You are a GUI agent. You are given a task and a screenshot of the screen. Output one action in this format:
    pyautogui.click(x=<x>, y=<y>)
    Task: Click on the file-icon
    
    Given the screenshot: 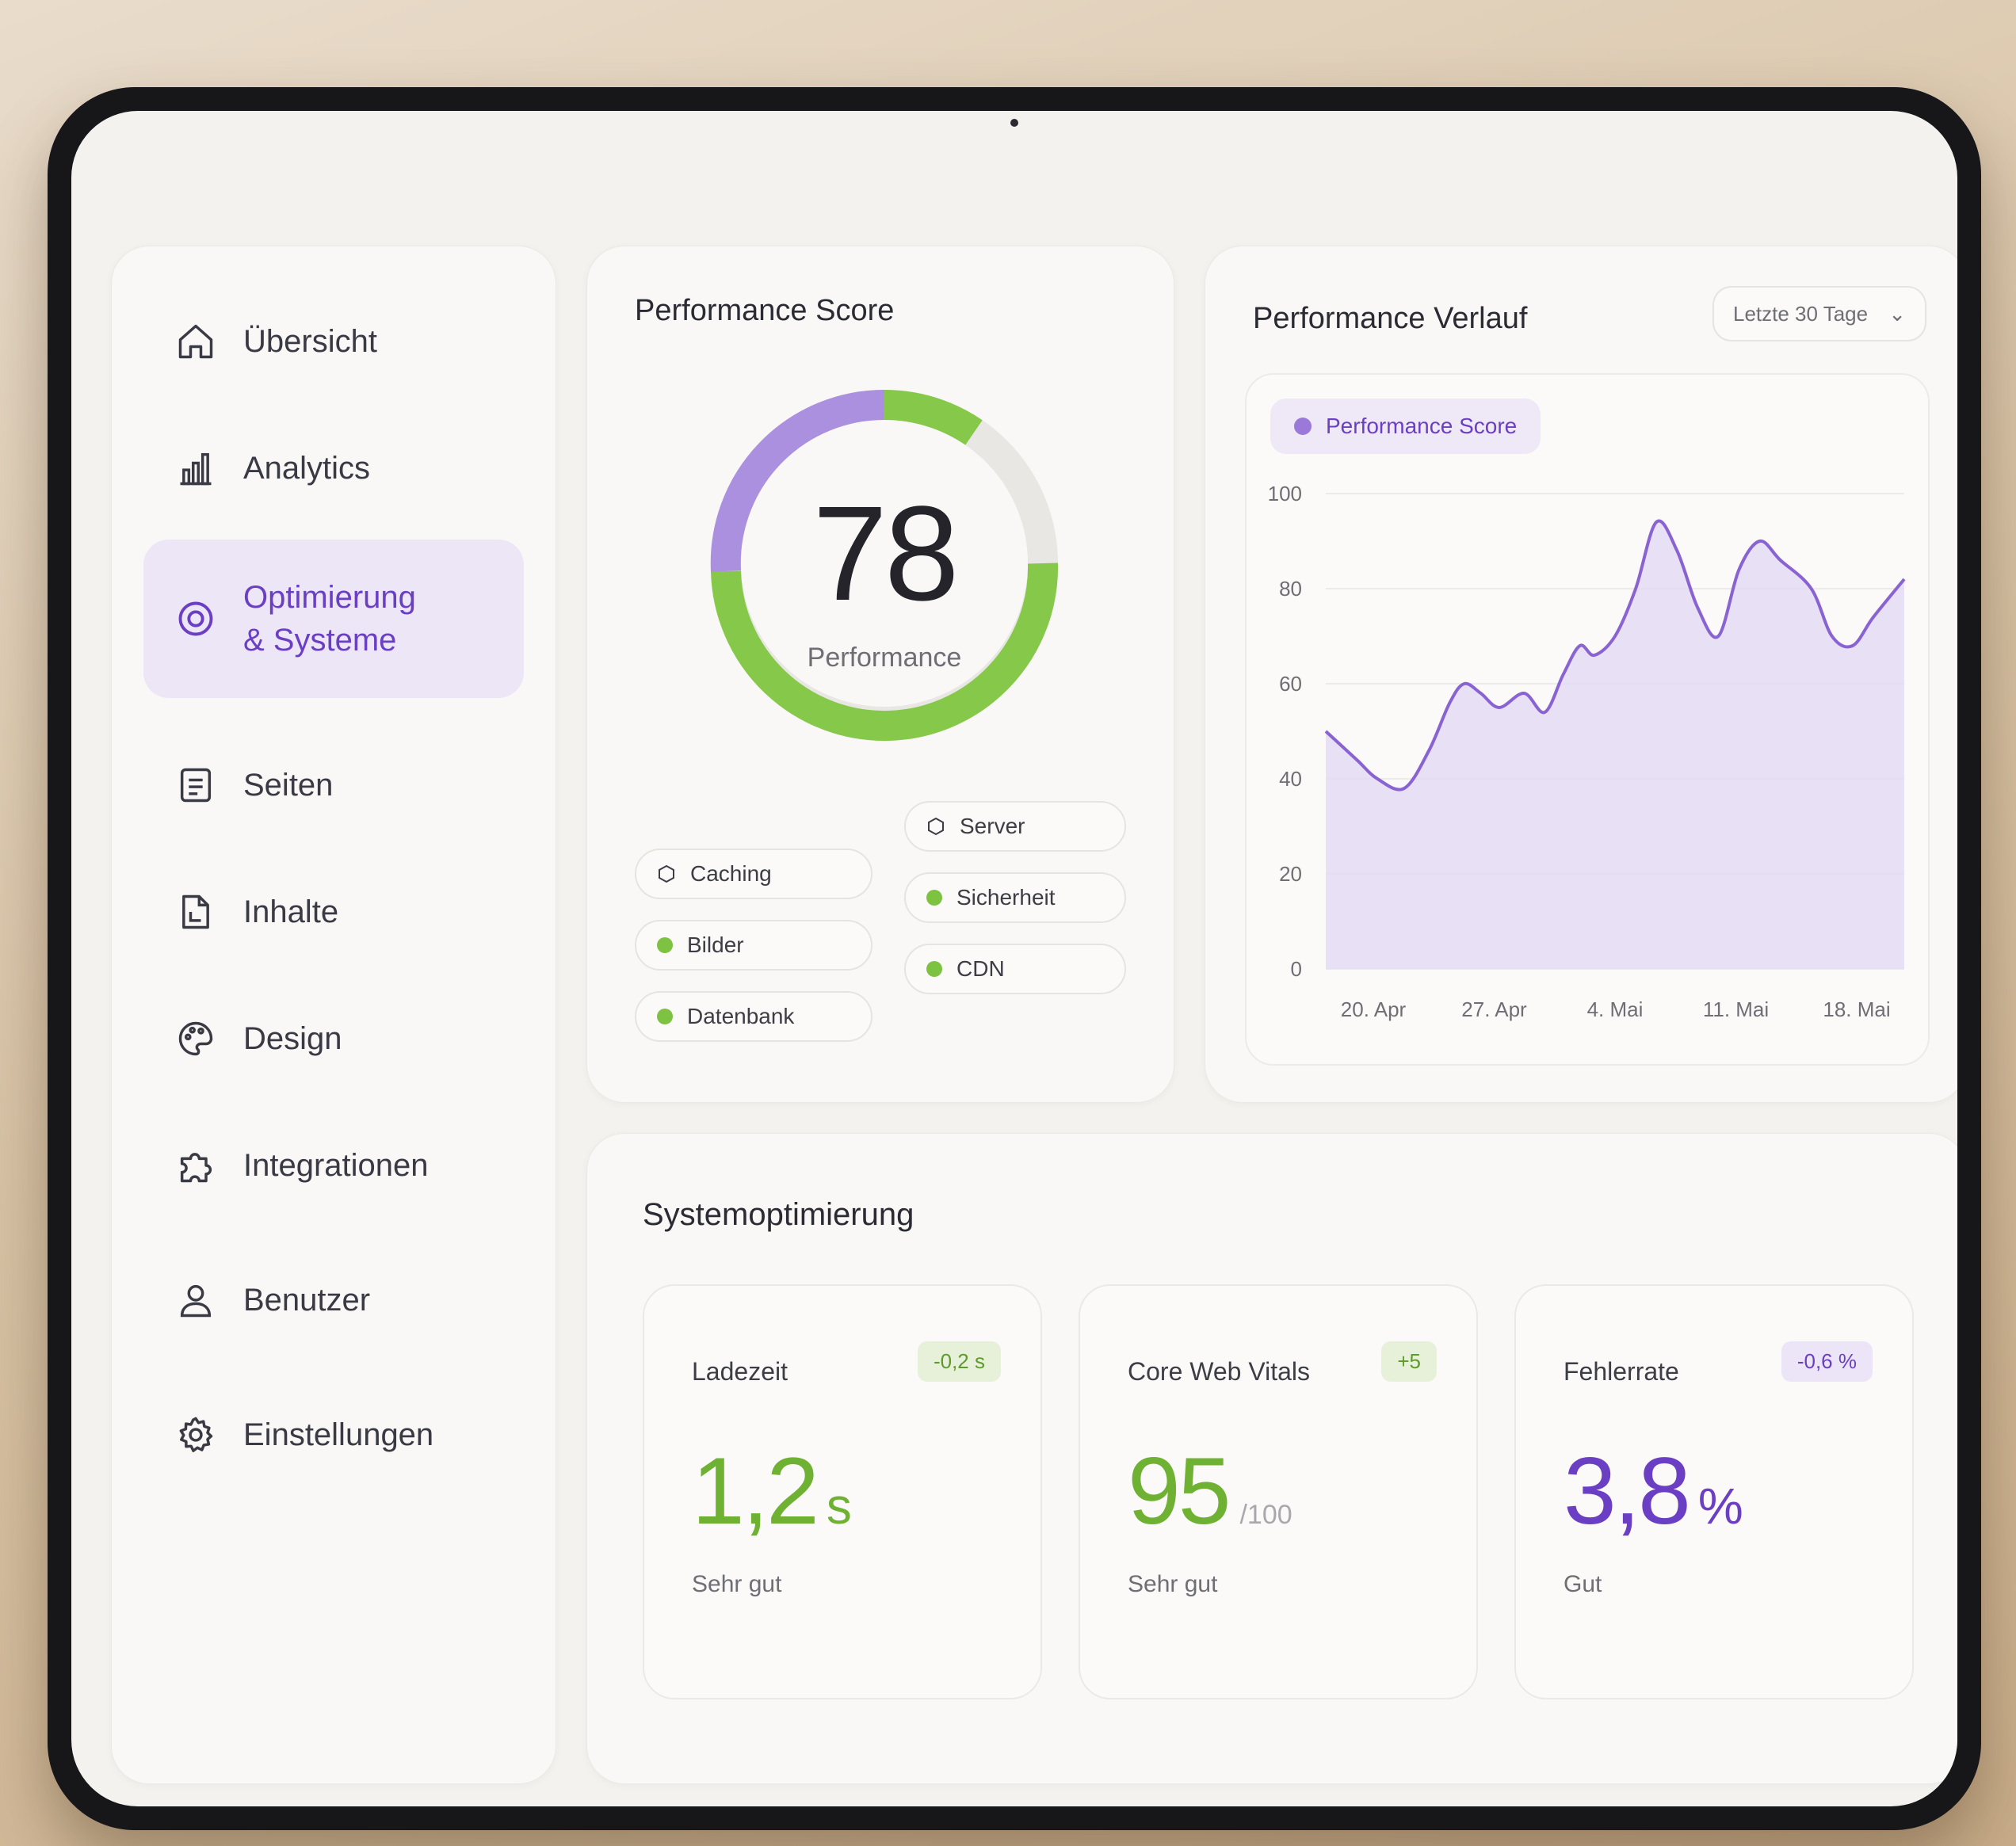 What is the action you would take?
    pyautogui.click(x=195, y=912)
    